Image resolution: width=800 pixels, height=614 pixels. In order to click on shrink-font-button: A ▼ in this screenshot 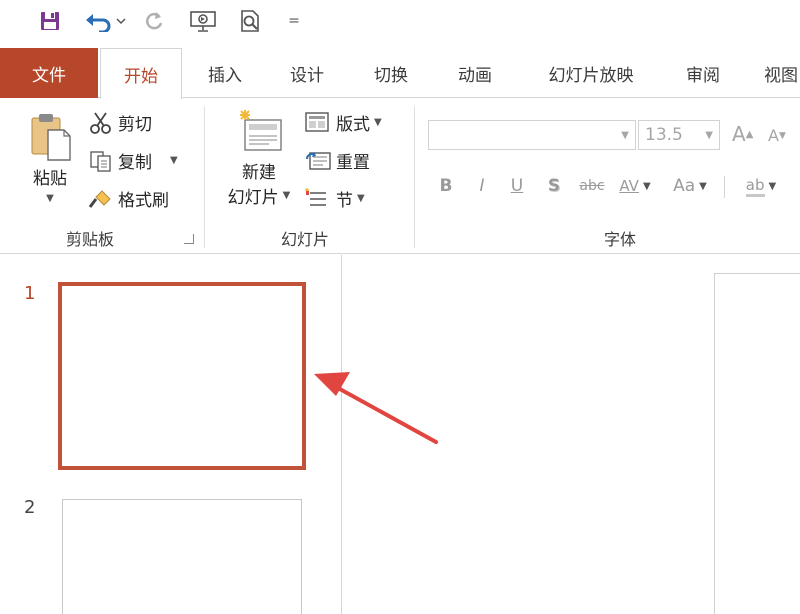, I will do `click(777, 135)`.